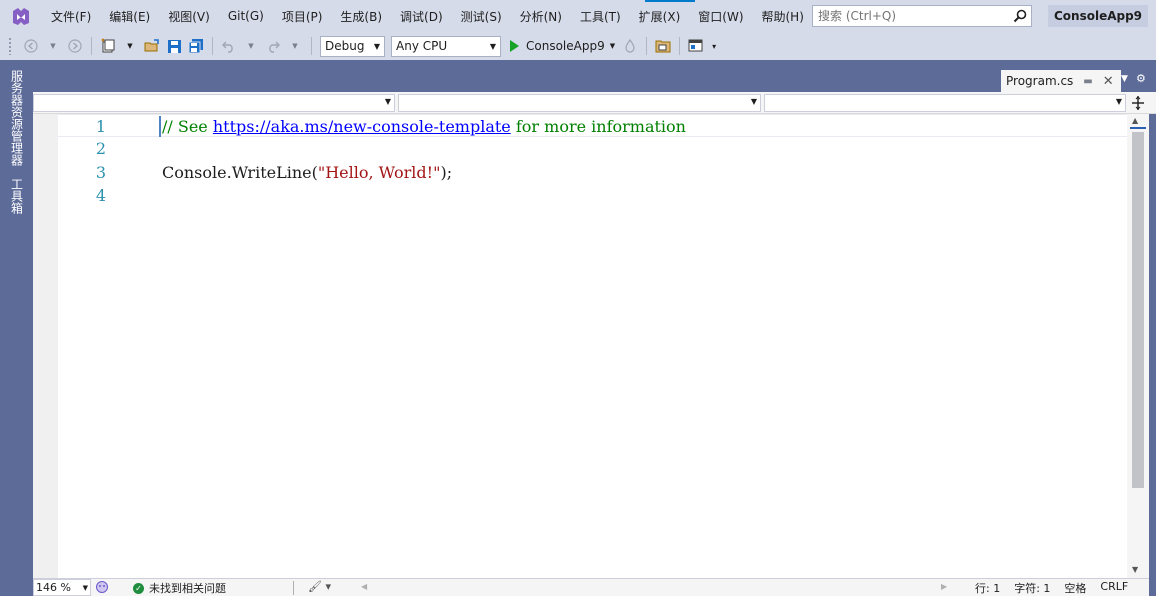 The height and width of the screenshot is (596, 1156). Describe the element at coordinates (75, 46) in the screenshot. I see `navigate-forward-icon` at that location.